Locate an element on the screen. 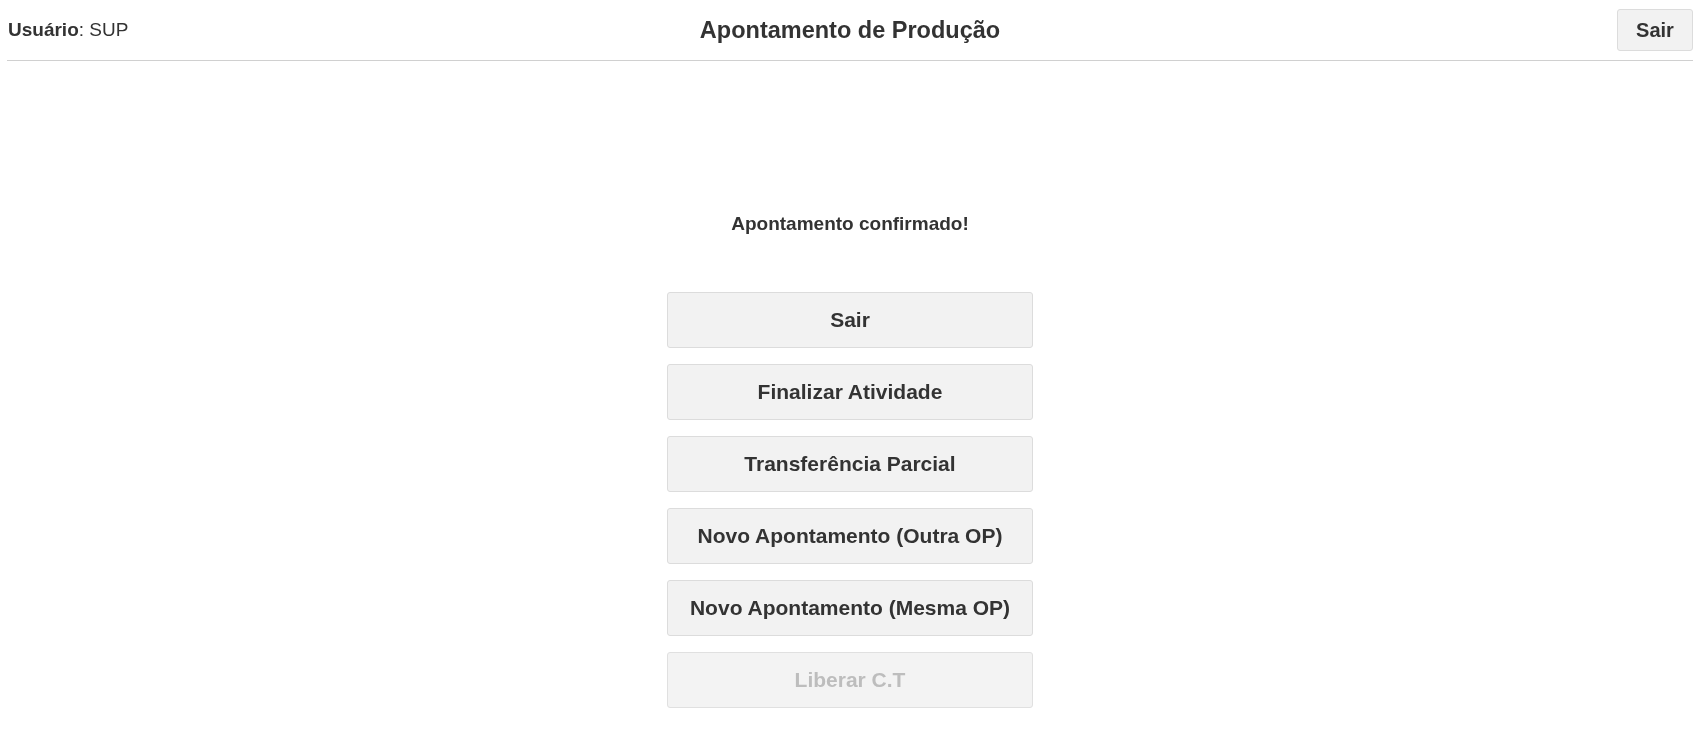 The image size is (1700, 730). exit-button: Sair is located at coordinates (1655, 30).